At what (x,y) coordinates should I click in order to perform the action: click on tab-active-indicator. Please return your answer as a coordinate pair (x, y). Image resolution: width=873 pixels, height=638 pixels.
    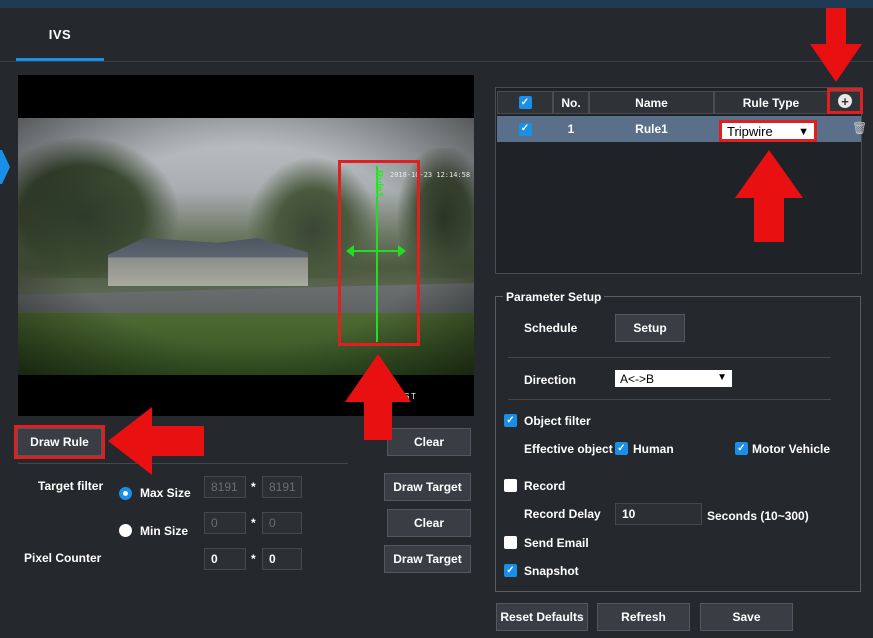
    Looking at the image, I should click on (60, 59).